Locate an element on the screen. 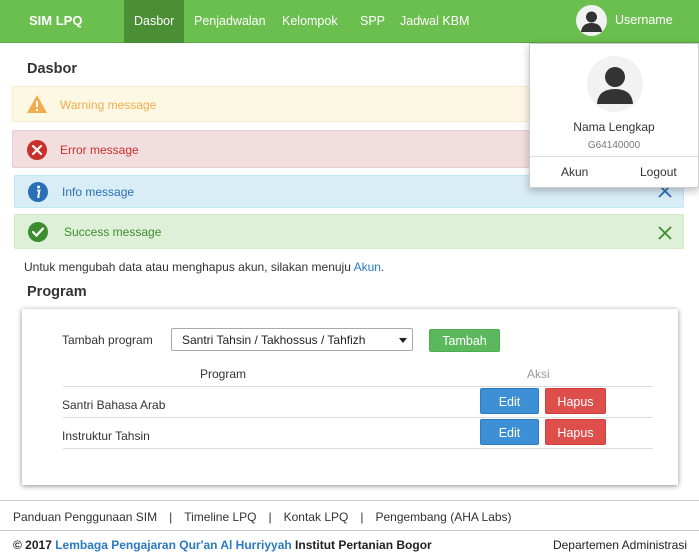 This screenshot has height=560, width=699. program-name: Instruktur Tahsin is located at coordinates (106, 436).